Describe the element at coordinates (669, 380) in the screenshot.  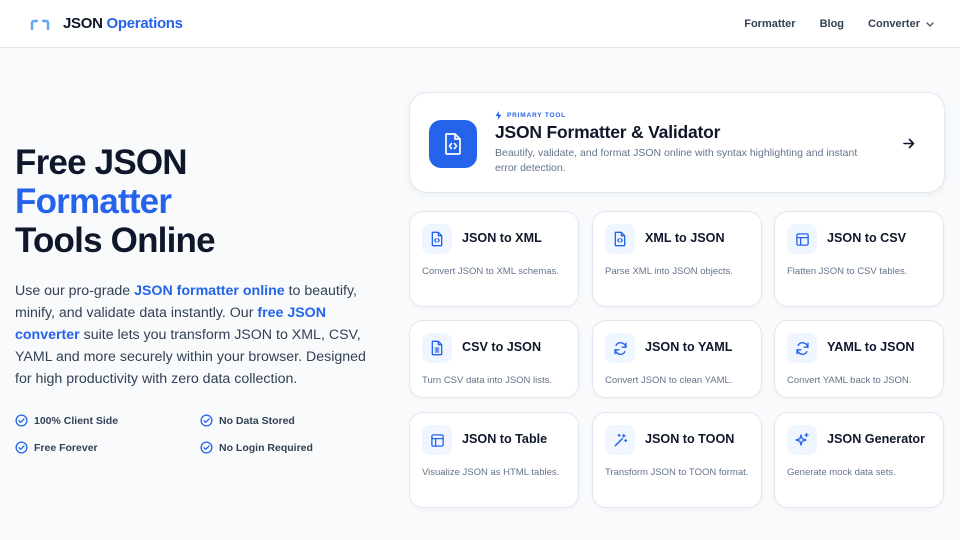
I see `tool-description: Convert JSON to clean YAML.` at that location.